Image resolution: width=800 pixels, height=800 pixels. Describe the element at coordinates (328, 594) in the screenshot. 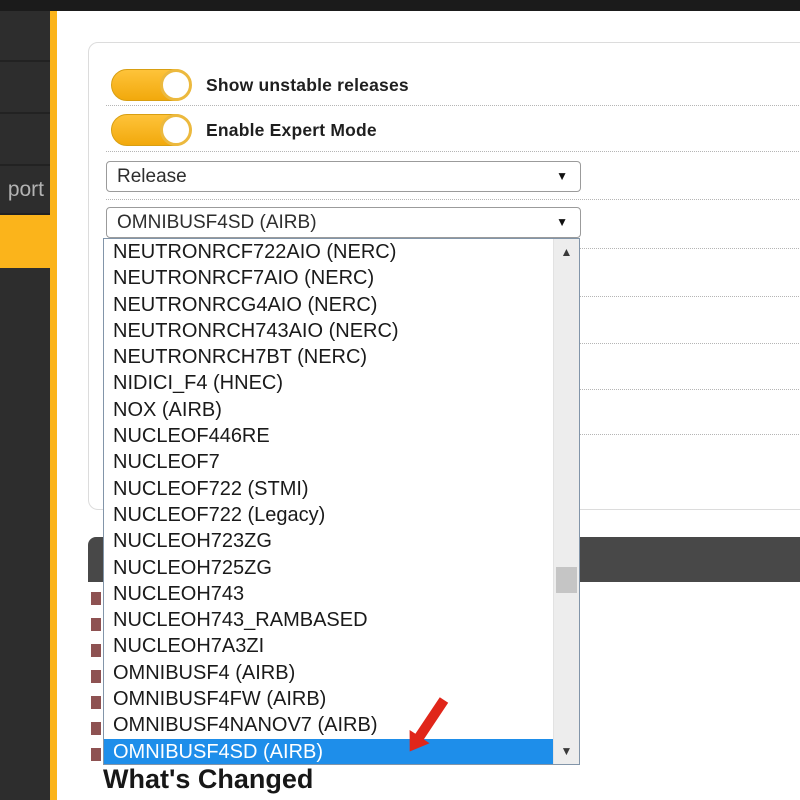

I see `dropdown-option: NUCLEOH743` at that location.